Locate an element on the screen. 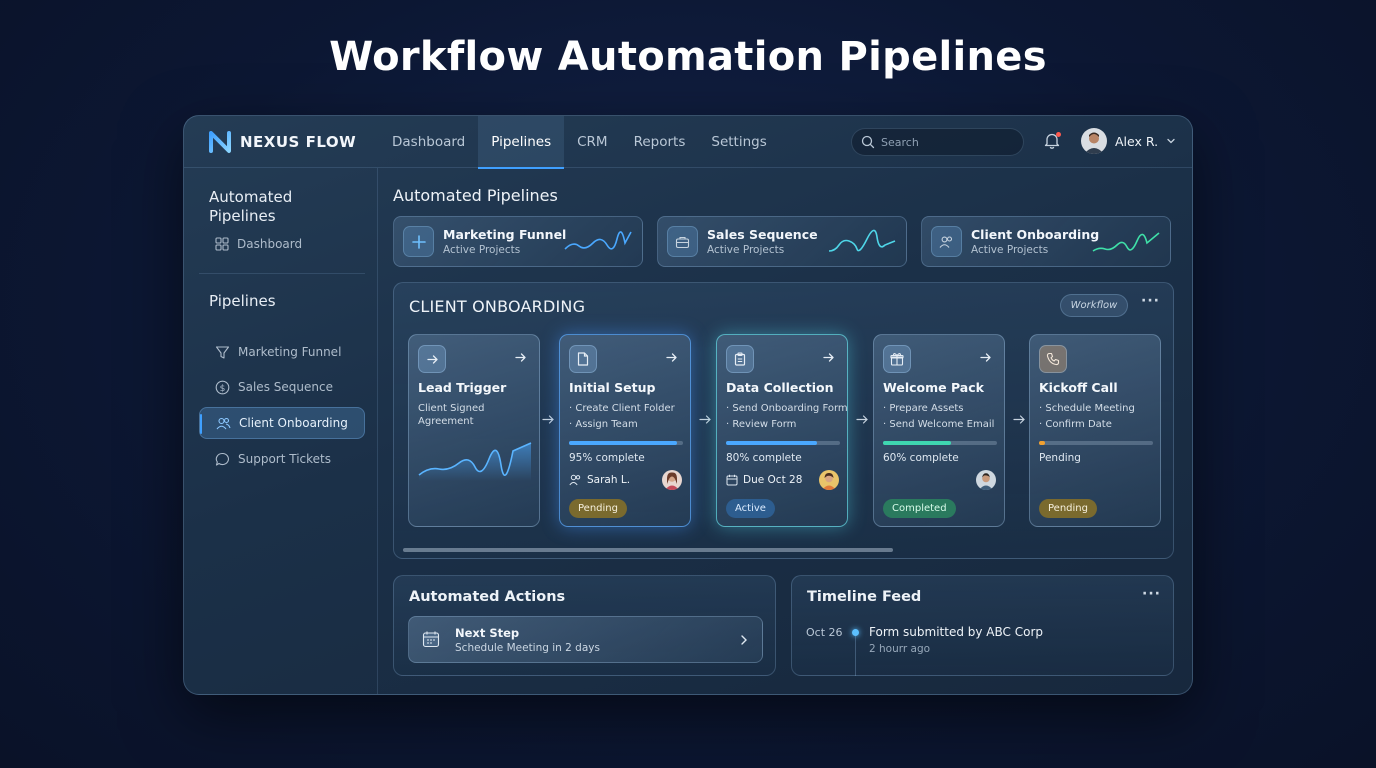  summary-card-marketing-funnel: Marketing Funnel Active Projects is located at coordinates (518, 241).